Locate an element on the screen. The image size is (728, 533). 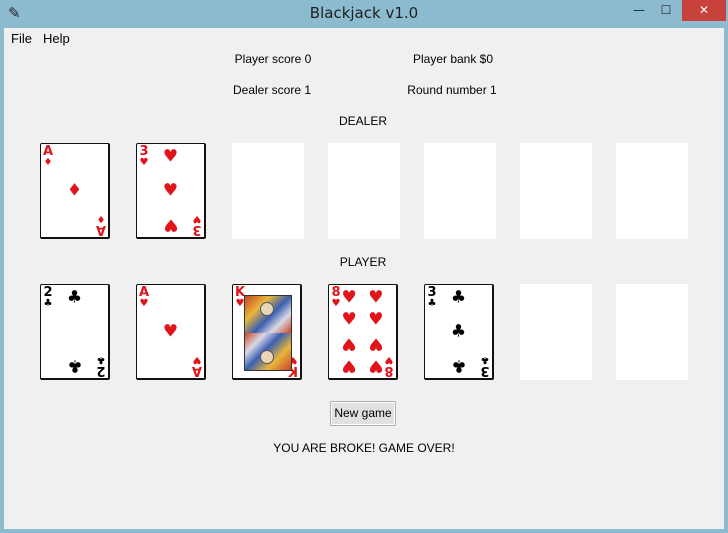
card-corner-tl: 2 ♣ is located at coordinates (48, 297).